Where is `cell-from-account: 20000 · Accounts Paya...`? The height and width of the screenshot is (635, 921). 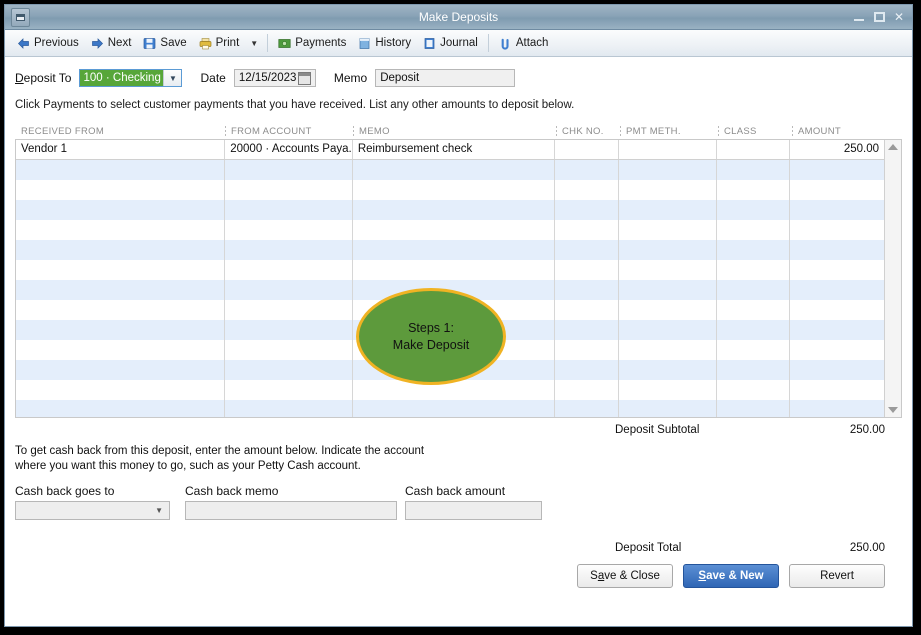 cell-from-account: 20000 · Accounts Paya... is located at coordinates (289, 149).